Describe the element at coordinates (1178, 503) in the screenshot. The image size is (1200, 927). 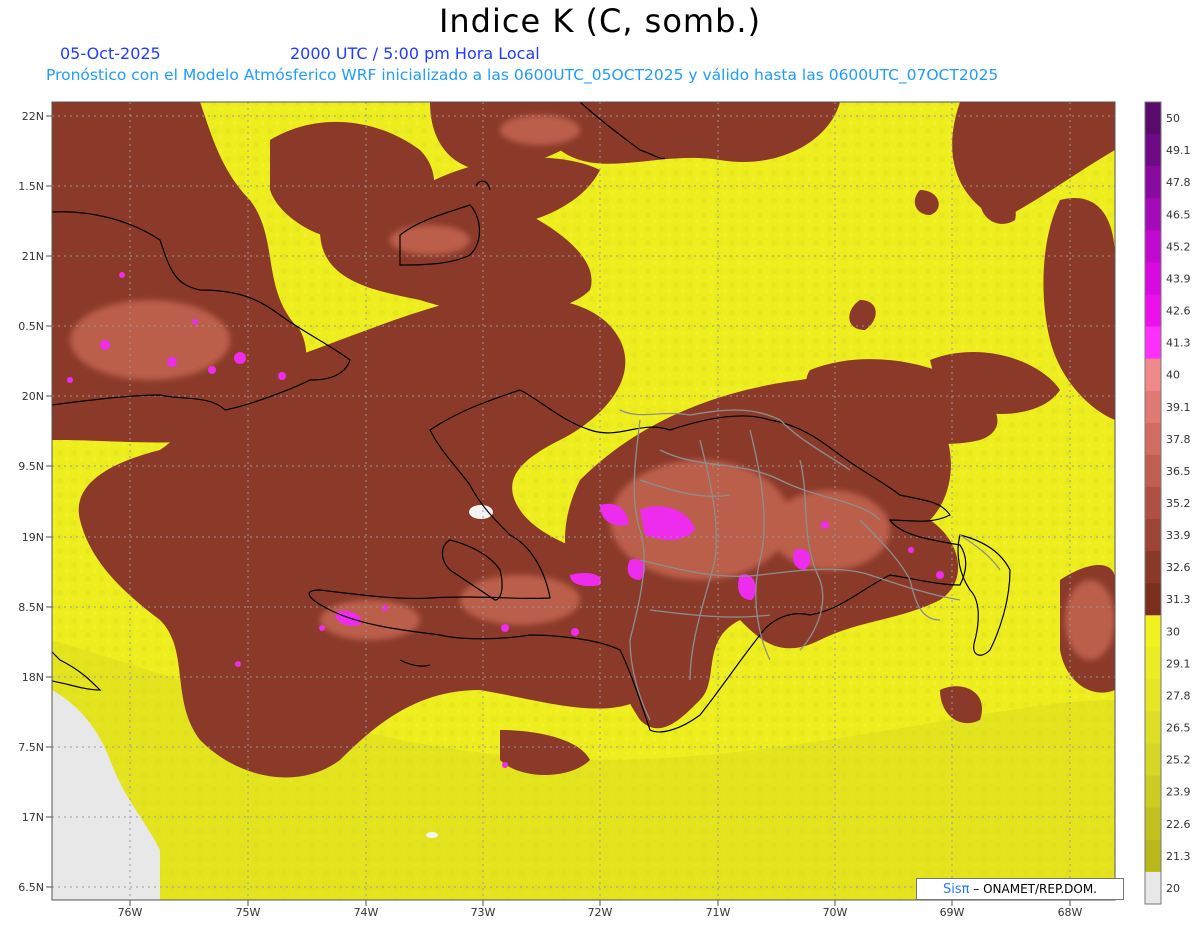
I see `colorbar-label: 35.2` at that location.